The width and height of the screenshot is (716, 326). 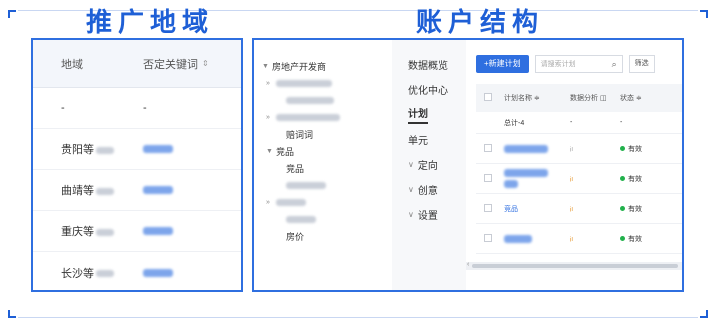 I want to click on tree-item: 赔词词, so click(x=323, y=134).